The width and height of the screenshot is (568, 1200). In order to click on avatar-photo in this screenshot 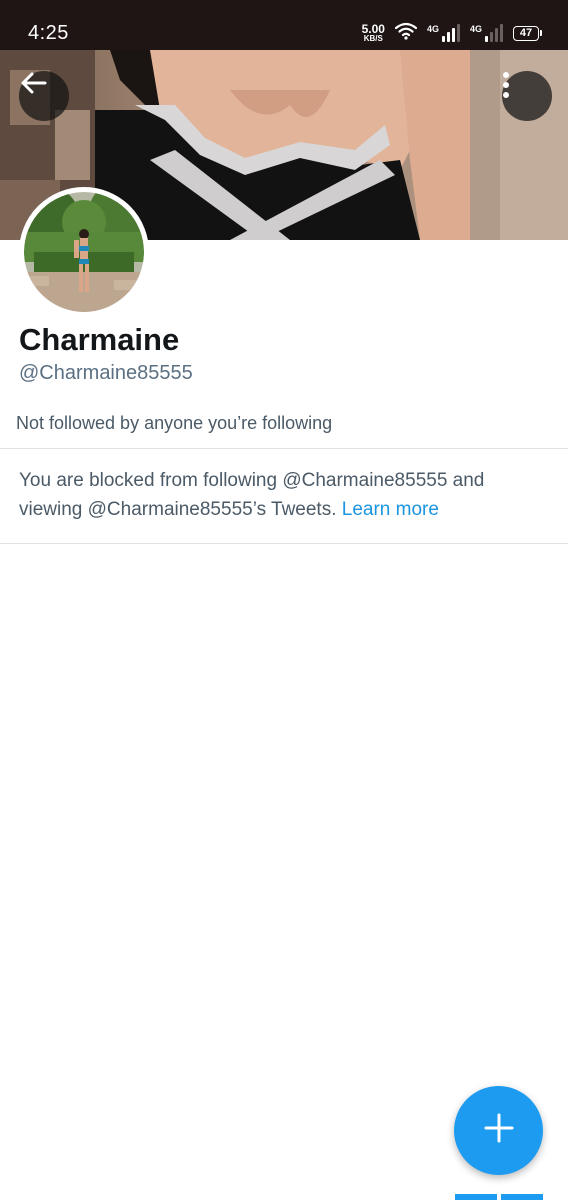, I will do `click(84, 252)`.